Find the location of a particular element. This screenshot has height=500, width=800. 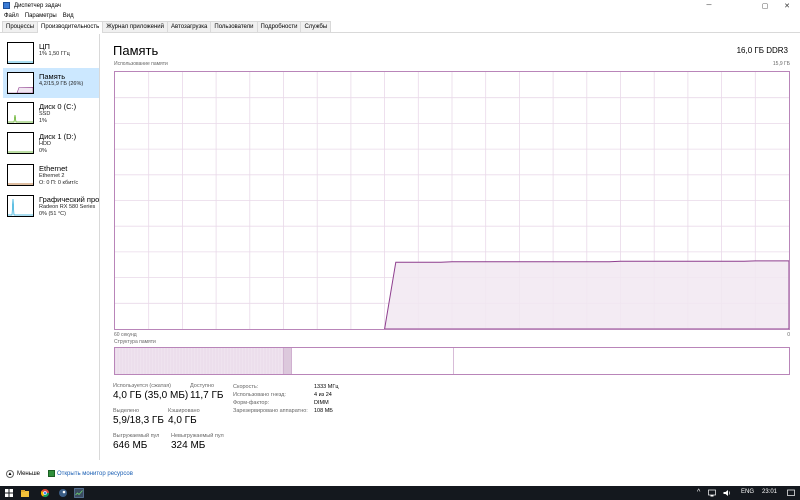

memory-composition-bar is located at coordinates (452, 361).